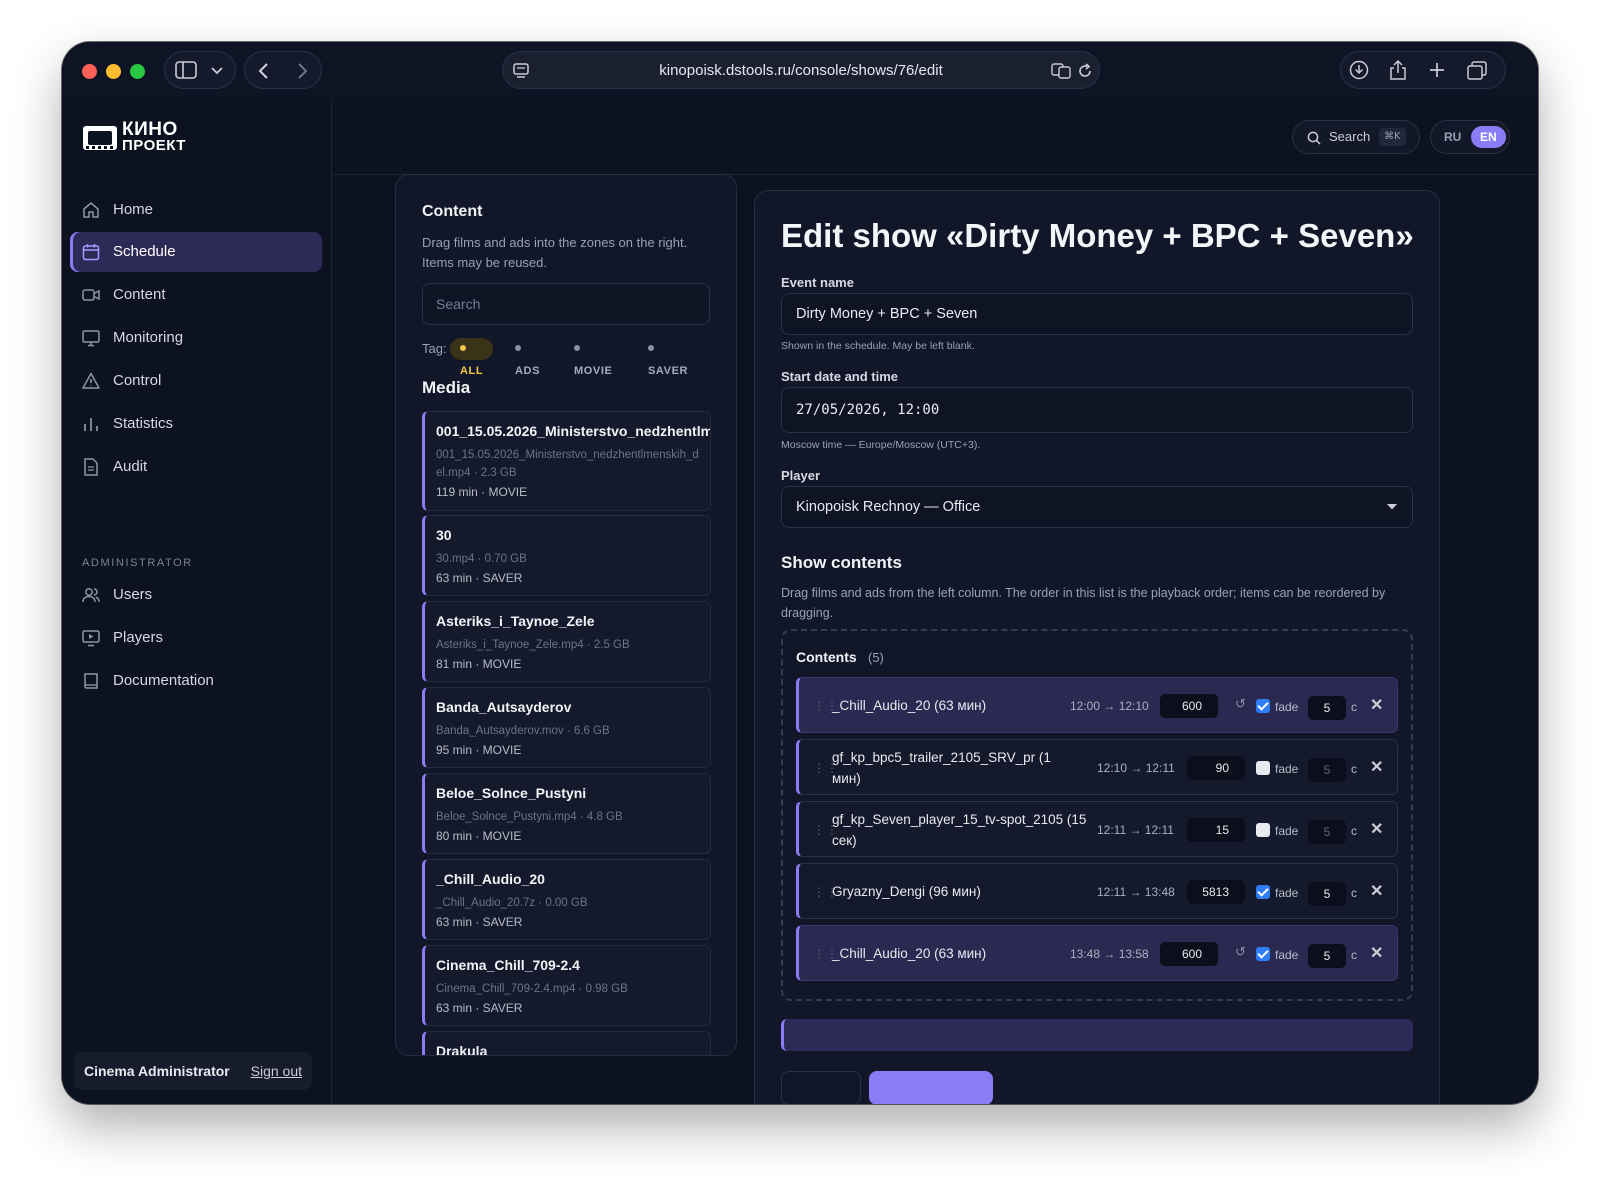  Describe the element at coordinates (138, 637) in the screenshot. I see `sidebar-item-label: Players` at that location.